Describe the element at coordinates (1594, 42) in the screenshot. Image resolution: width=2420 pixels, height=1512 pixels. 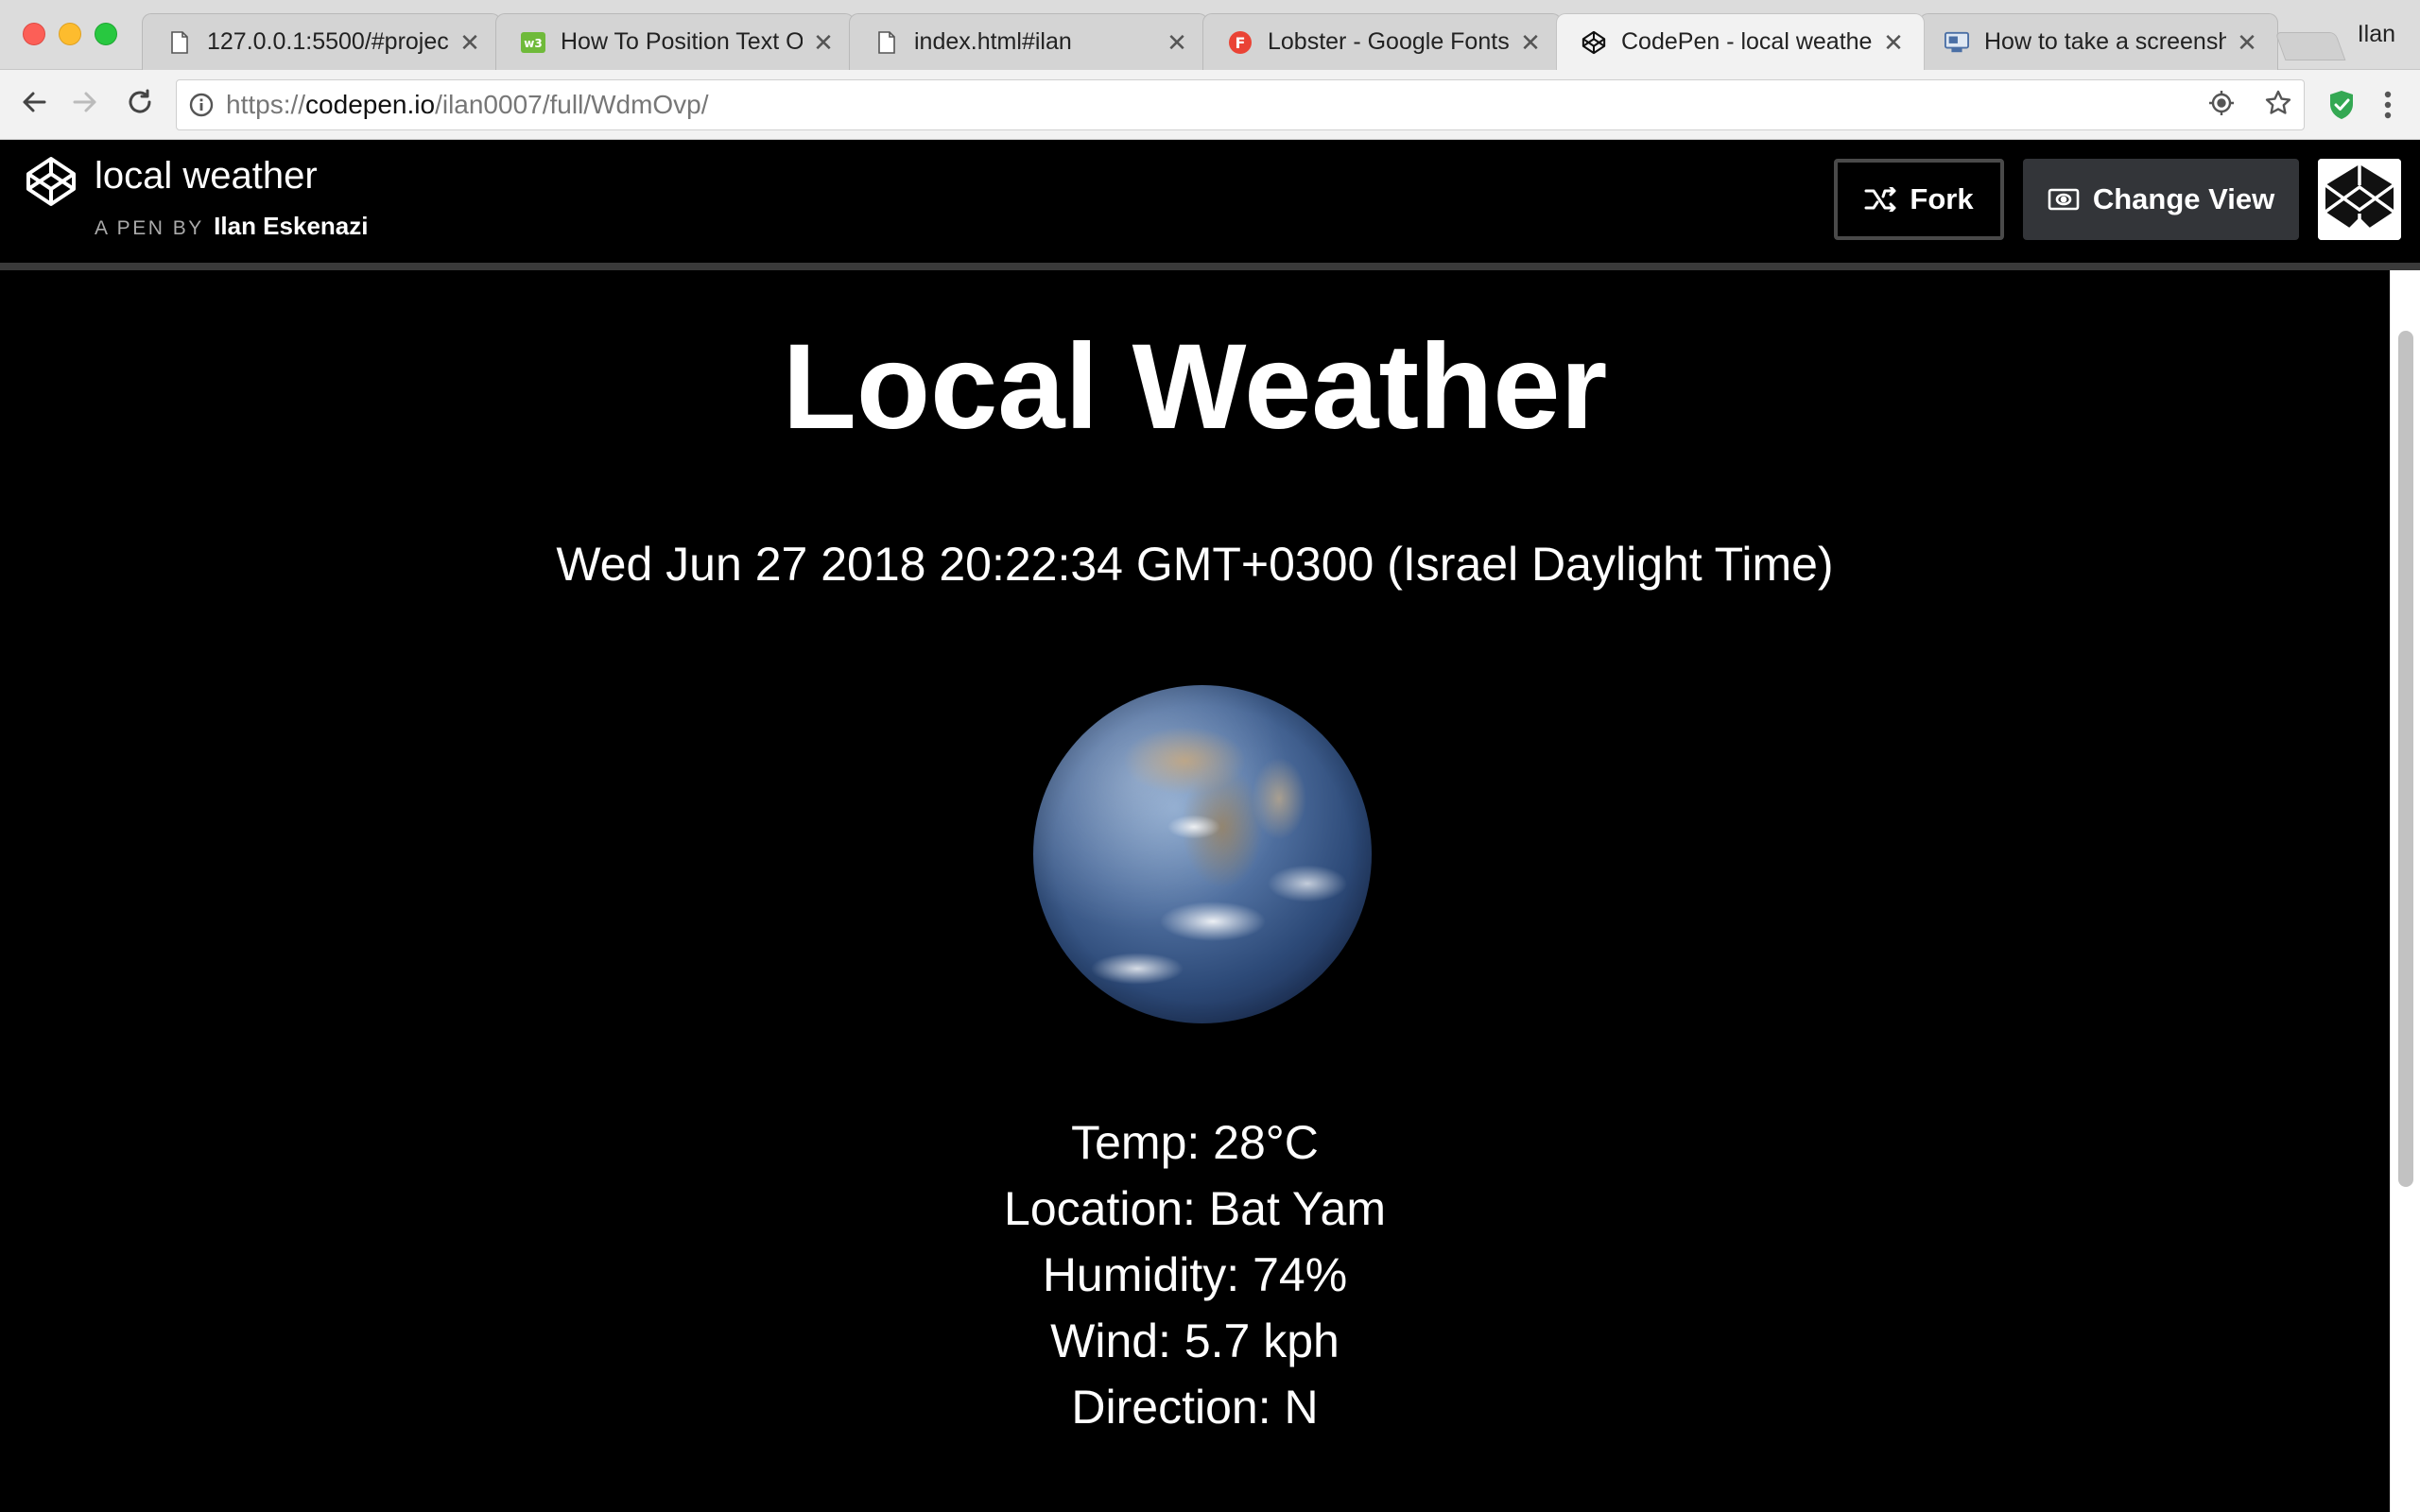
I see `codepen-icon` at that location.